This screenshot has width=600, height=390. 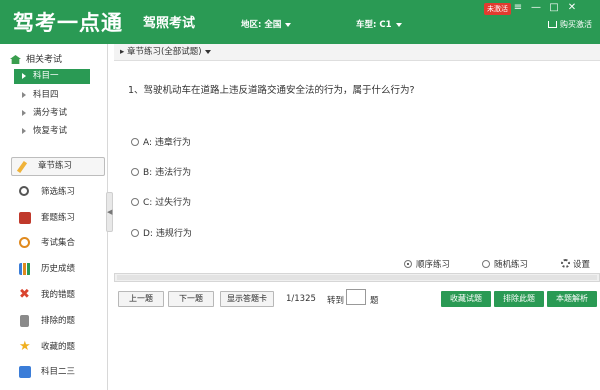 I want to click on bar-chart-icon, so click(x=25, y=269).